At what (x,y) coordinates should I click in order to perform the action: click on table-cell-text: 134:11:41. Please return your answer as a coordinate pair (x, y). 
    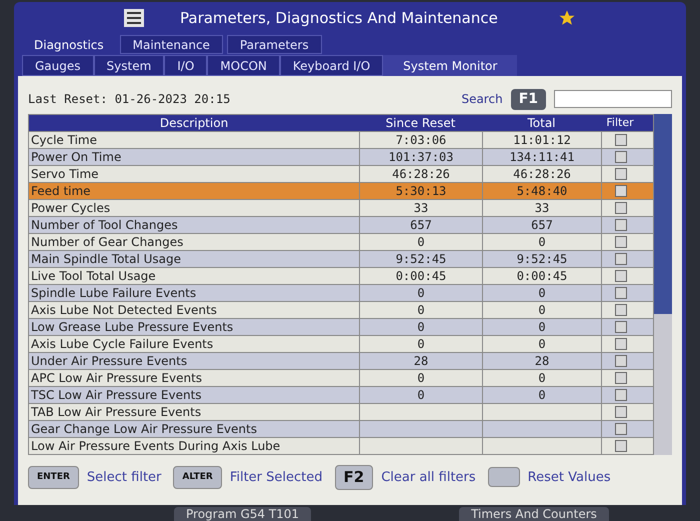
    Looking at the image, I should click on (542, 157).